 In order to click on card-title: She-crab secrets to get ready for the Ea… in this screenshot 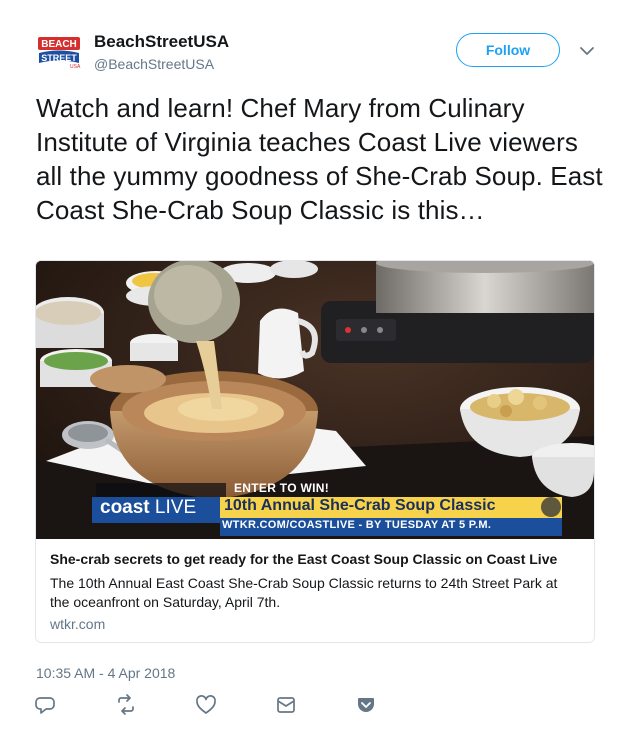, I will do `click(303, 559)`.